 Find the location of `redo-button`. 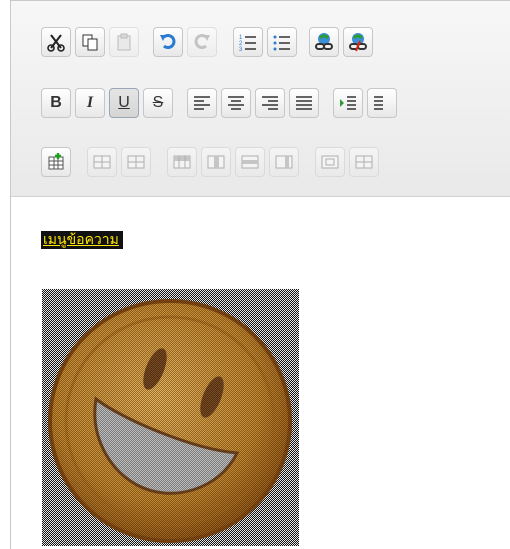

redo-button is located at coordinates (202, 42).